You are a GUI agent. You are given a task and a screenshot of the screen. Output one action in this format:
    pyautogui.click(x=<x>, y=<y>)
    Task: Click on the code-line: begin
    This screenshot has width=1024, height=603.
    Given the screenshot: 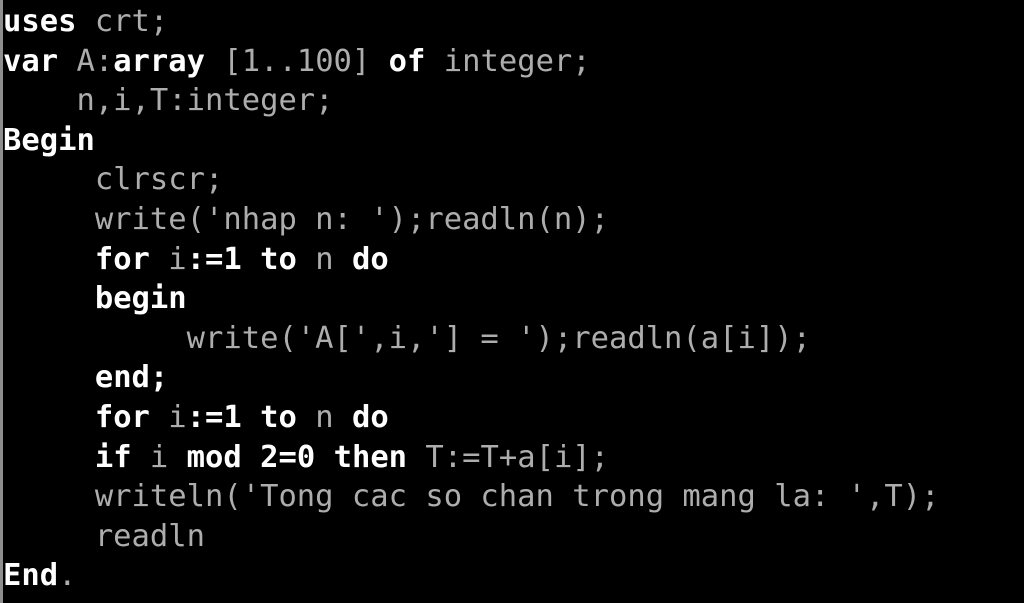 What is the action you would take?
    pyautogui.click(x=513, y=299)
    